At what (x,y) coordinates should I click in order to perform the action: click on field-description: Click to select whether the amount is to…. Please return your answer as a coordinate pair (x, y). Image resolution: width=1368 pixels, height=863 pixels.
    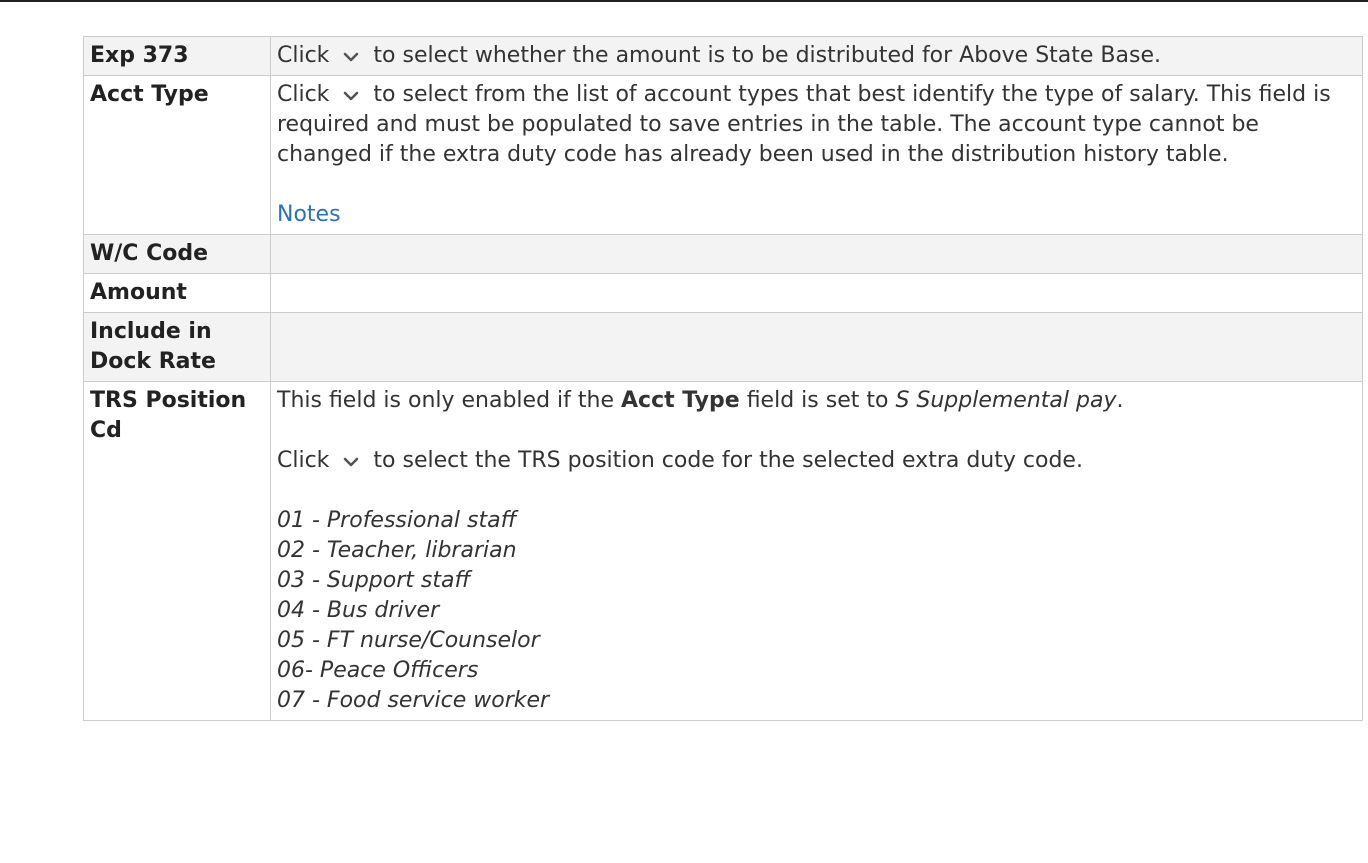
    Looking at the image, I should click on (816, 56).